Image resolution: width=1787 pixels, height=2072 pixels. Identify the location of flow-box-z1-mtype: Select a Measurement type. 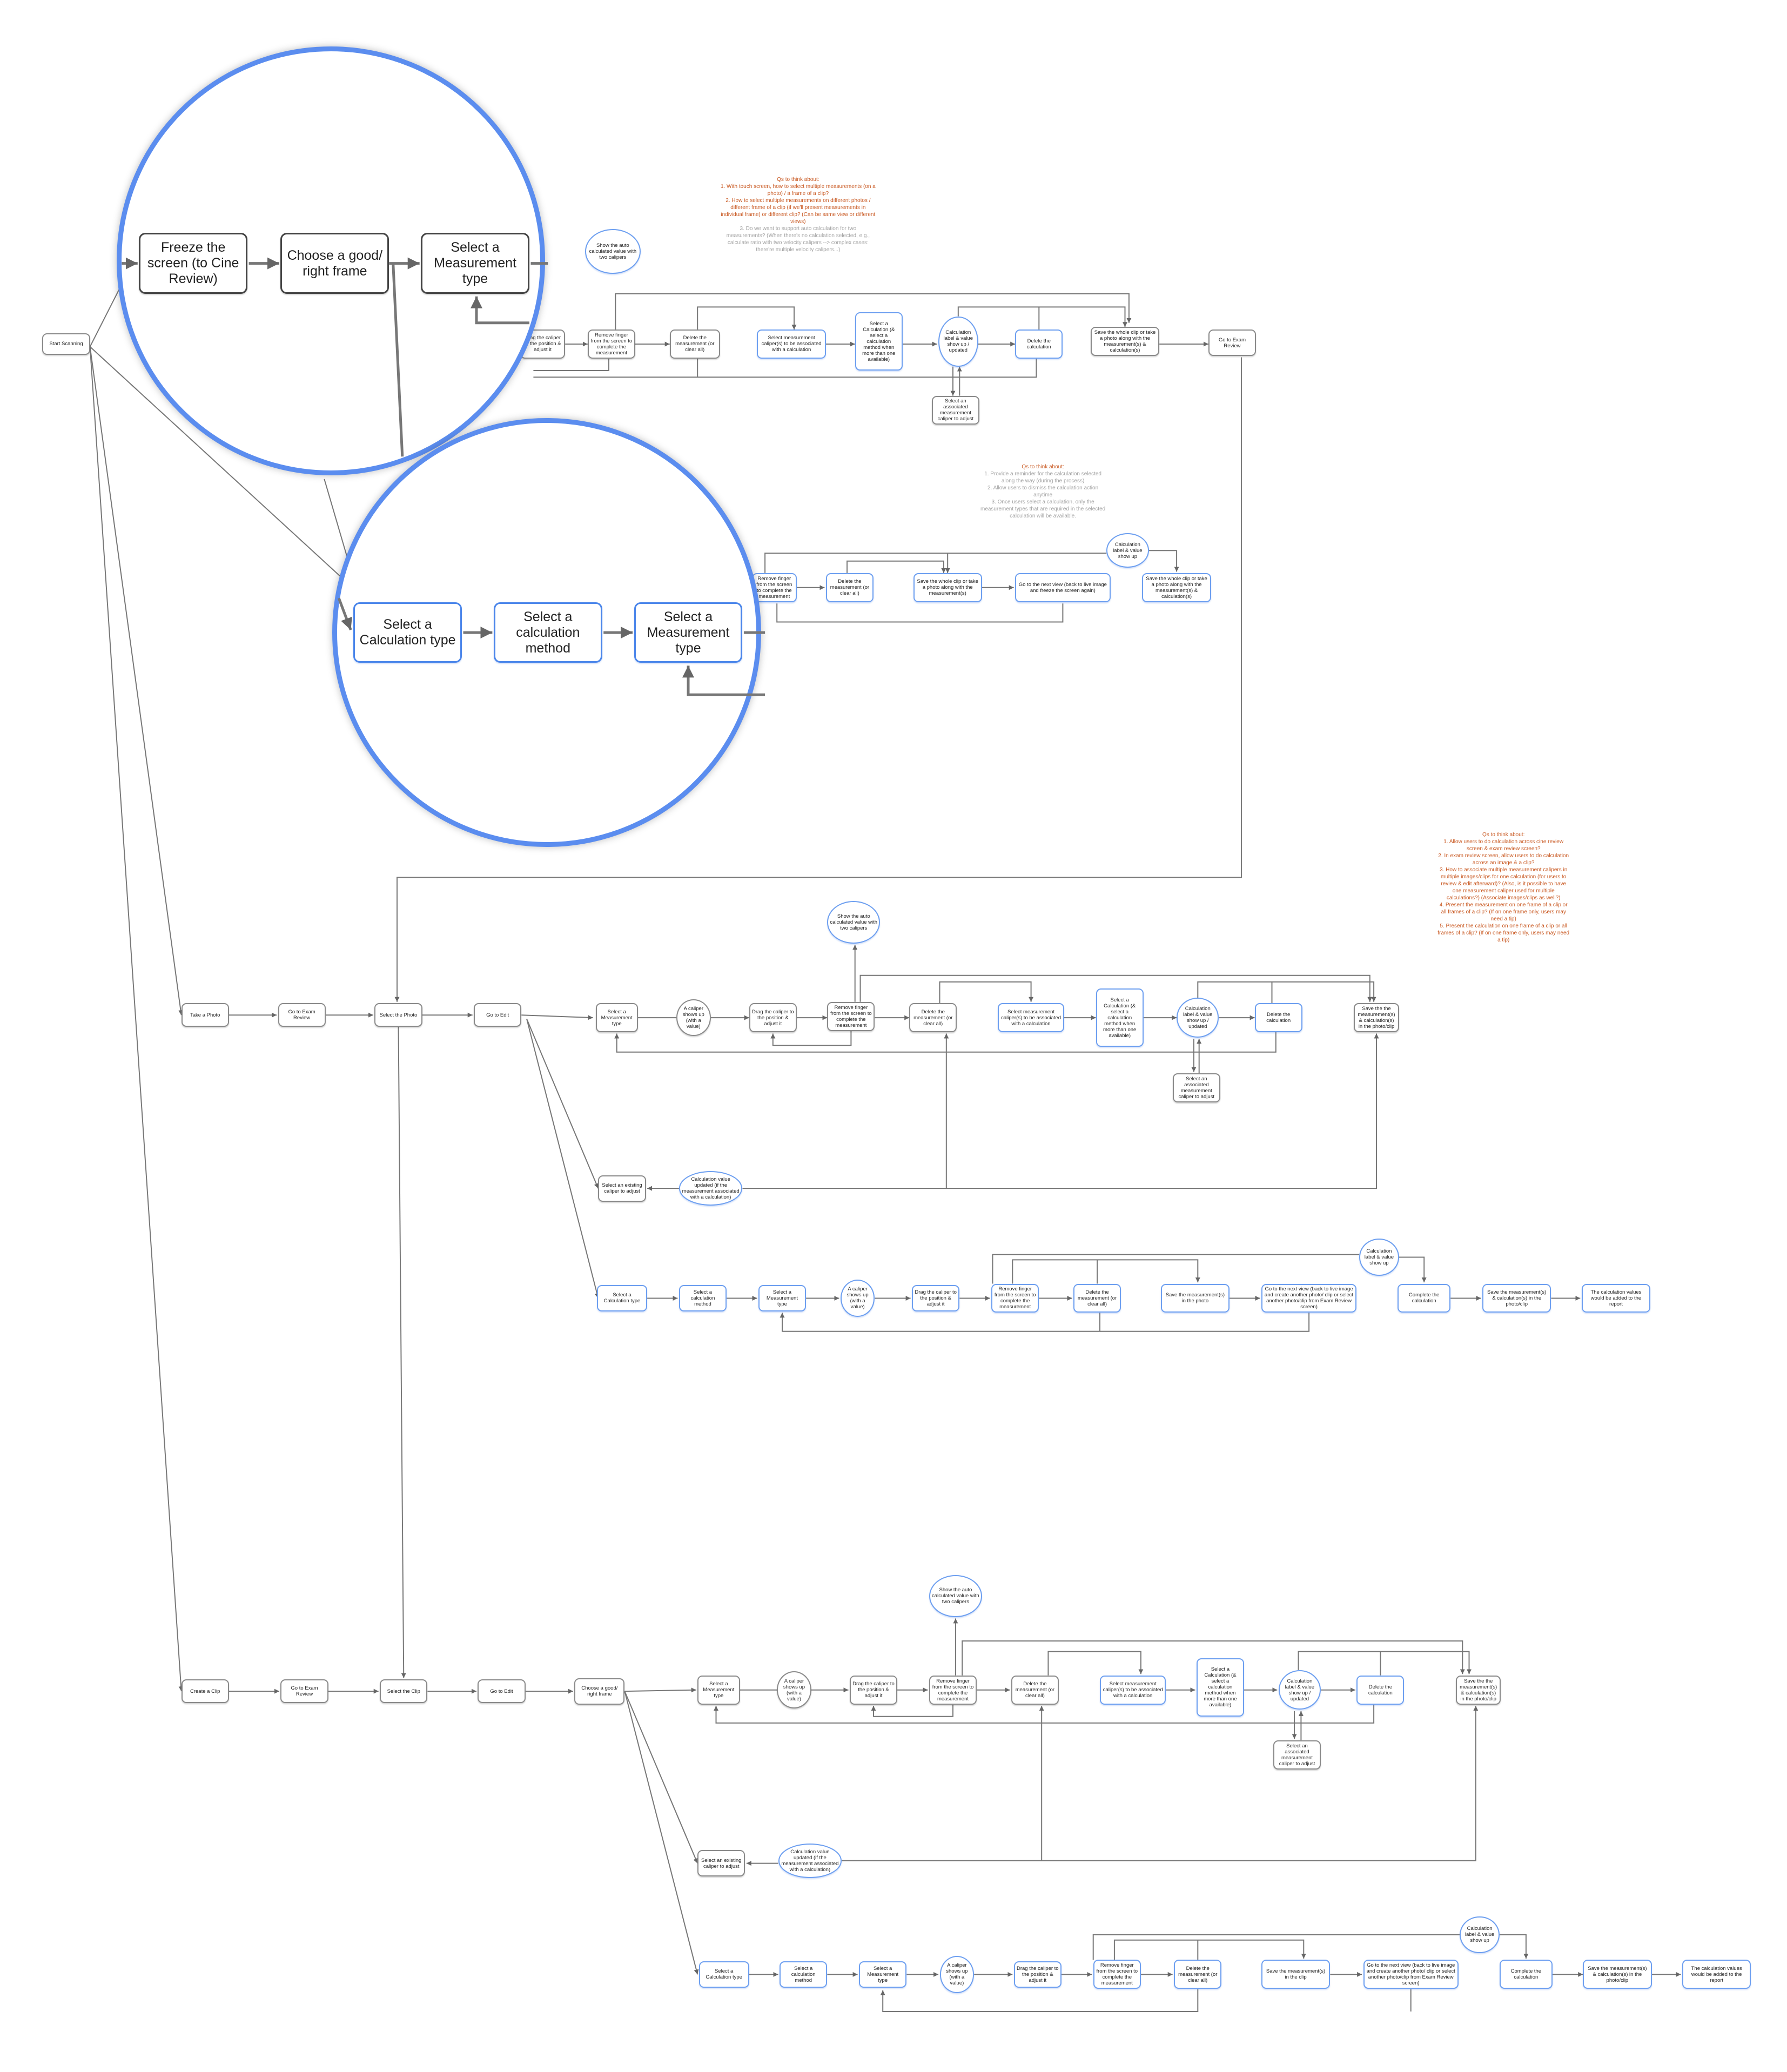
(475, 263).